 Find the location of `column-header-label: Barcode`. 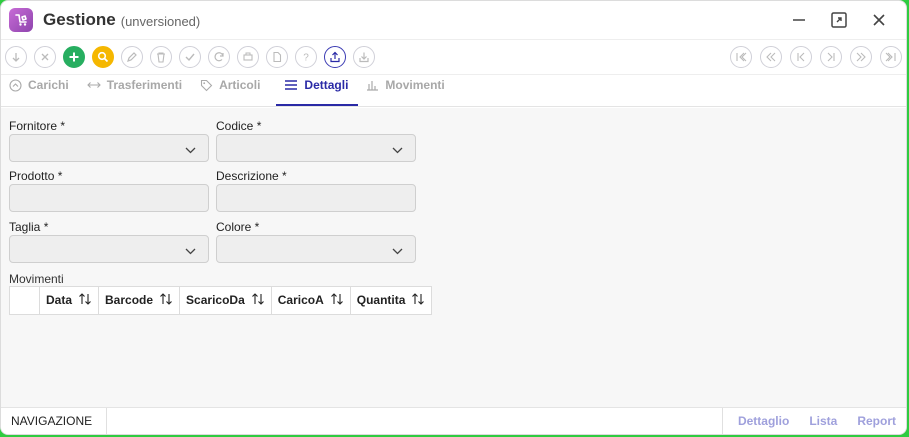

column-header-label: Barcode is located at coordinates (129, 299).